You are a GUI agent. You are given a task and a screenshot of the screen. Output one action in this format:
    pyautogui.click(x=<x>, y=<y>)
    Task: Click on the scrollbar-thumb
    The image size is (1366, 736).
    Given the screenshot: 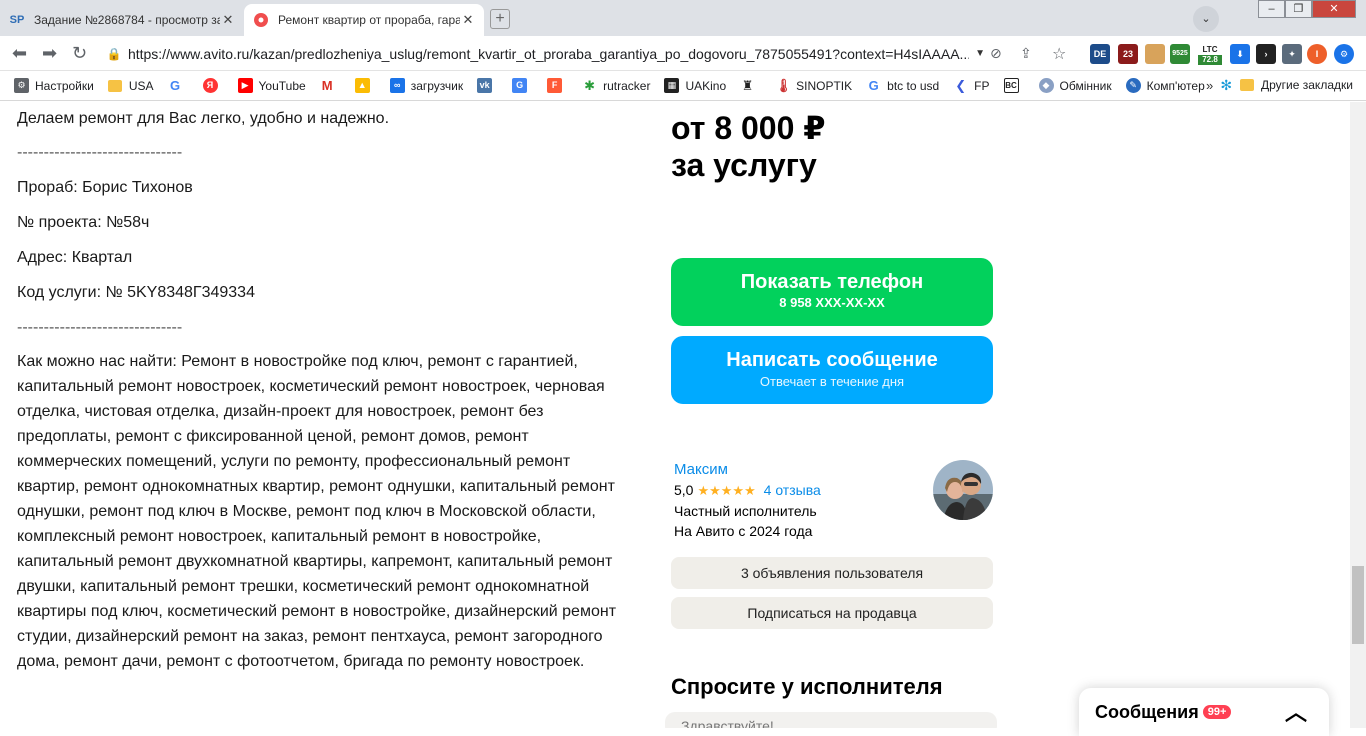 What is the action you would take?
    pyautogui.click(x=1358, y=605)
    